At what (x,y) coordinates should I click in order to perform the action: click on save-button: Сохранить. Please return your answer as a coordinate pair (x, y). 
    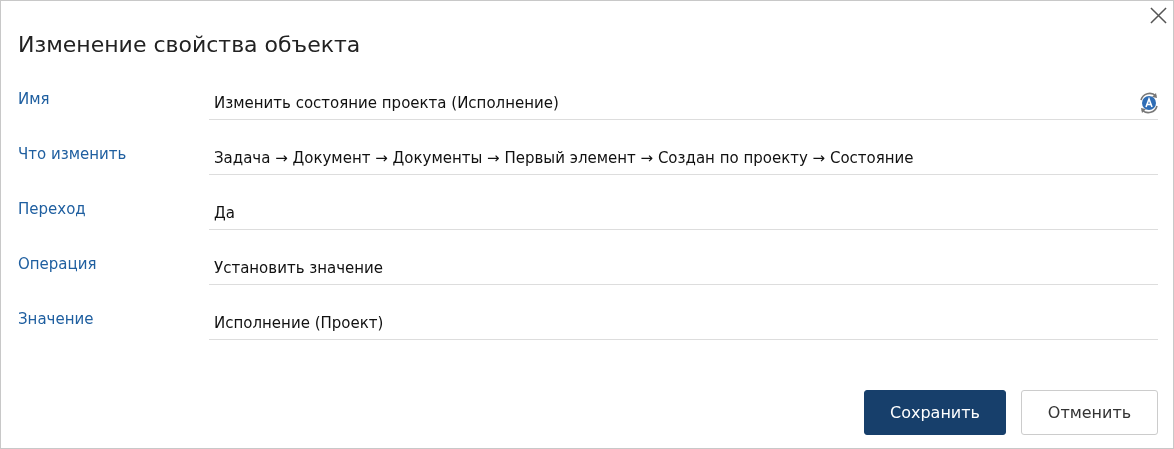
    Looking at the image, I should click on (935, 412).